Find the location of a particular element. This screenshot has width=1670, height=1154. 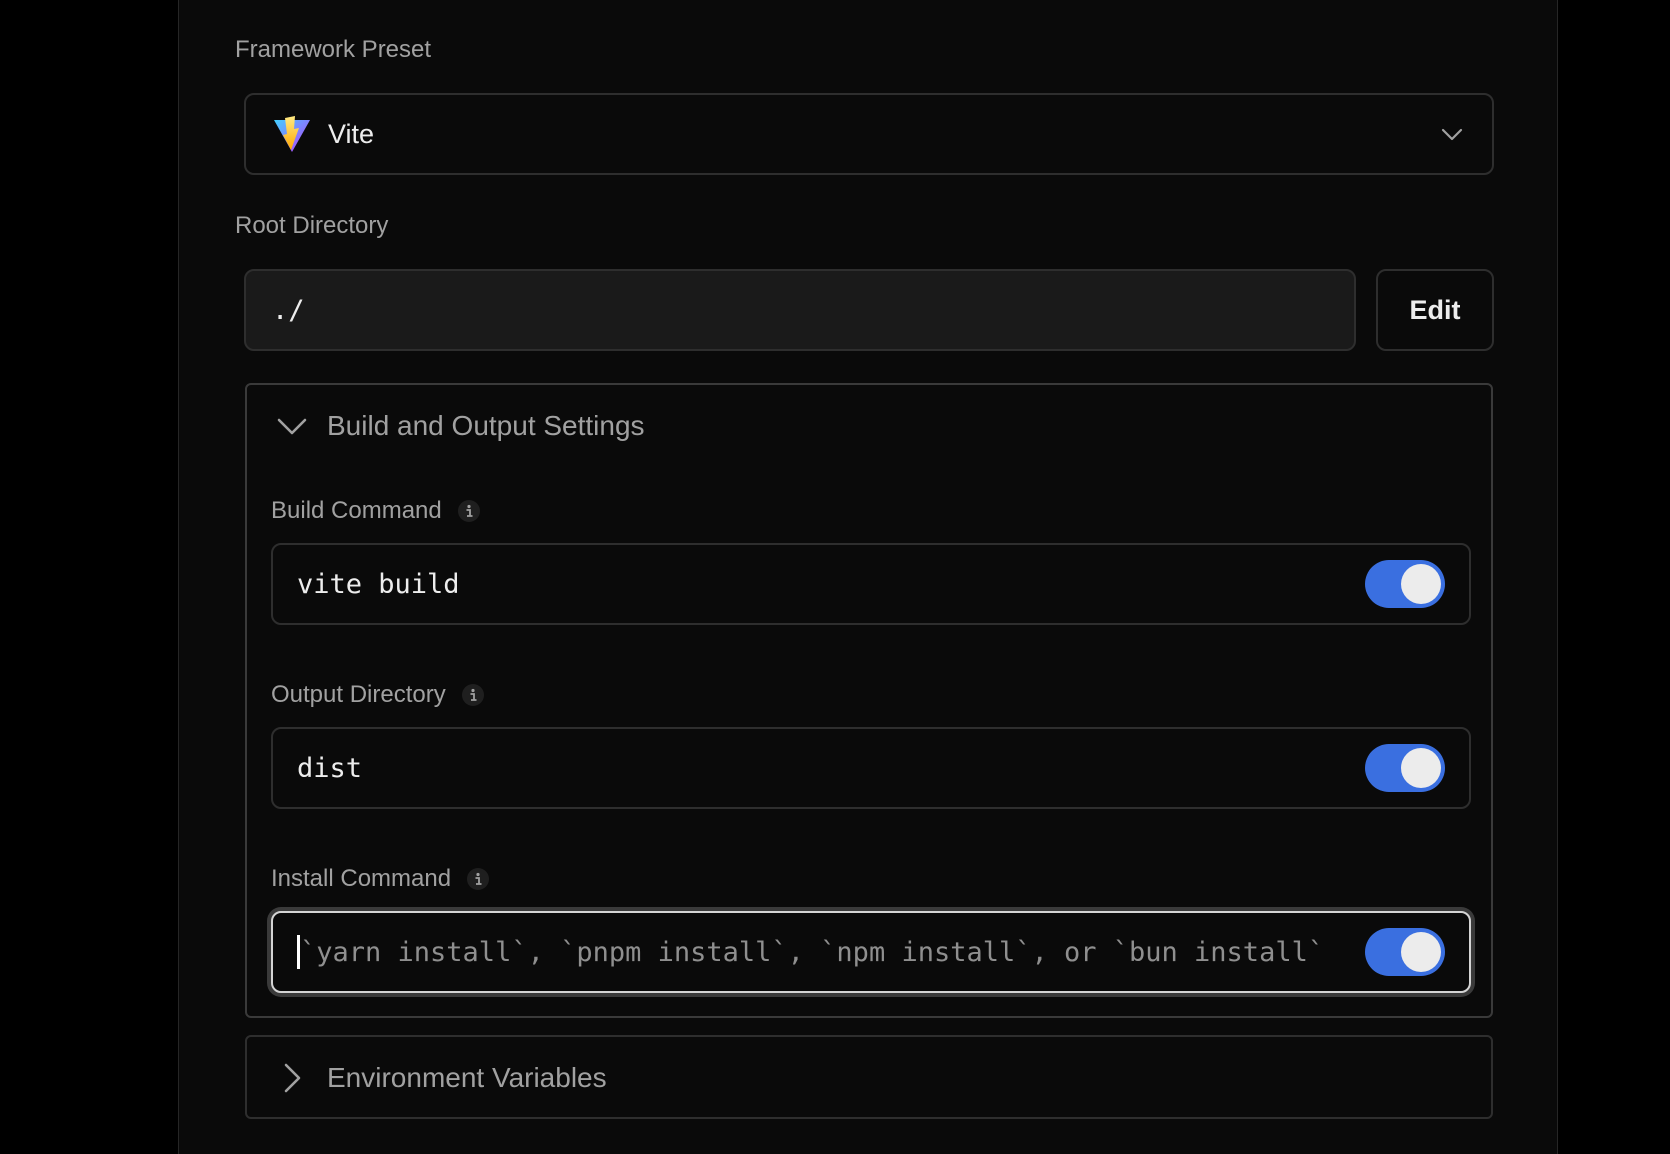

install-command-override-toggle is located at coordinates (1405, 952).